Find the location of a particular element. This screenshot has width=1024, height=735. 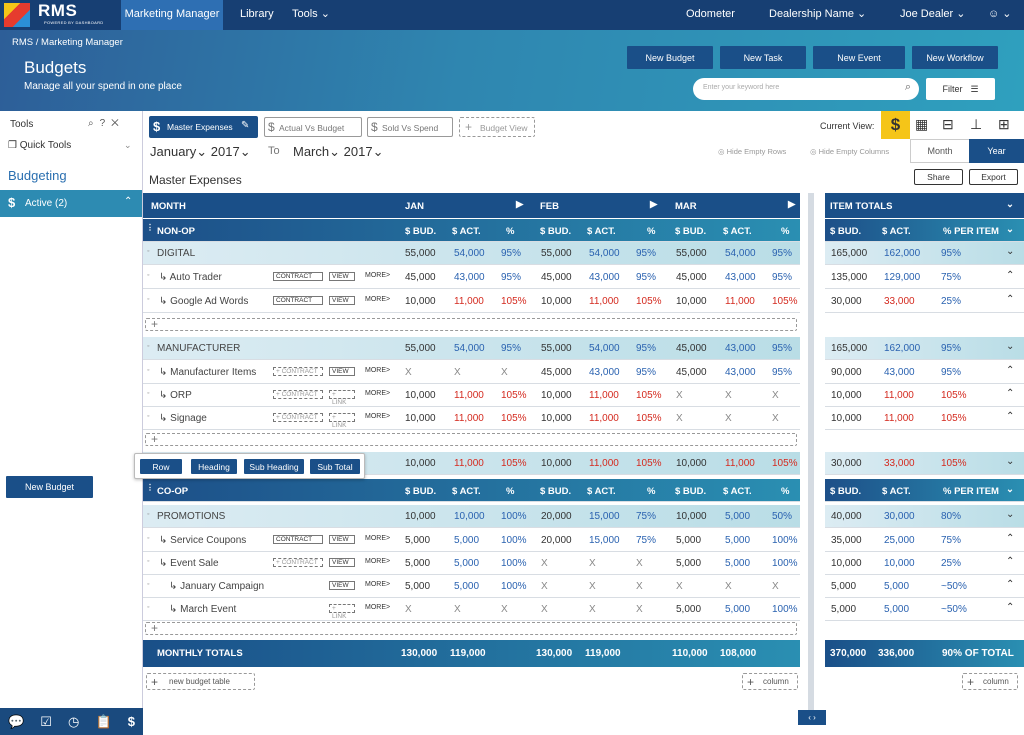

new-workflow-button: New Workflow is located at coordinates (955, 57).